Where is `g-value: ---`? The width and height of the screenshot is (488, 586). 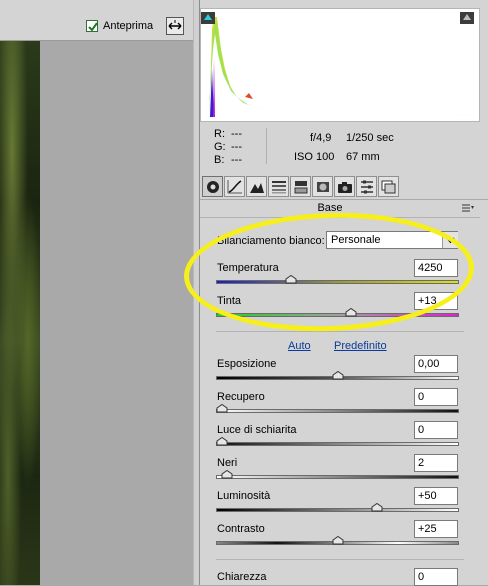 g-value: --- is located at coordinates (236, 147).